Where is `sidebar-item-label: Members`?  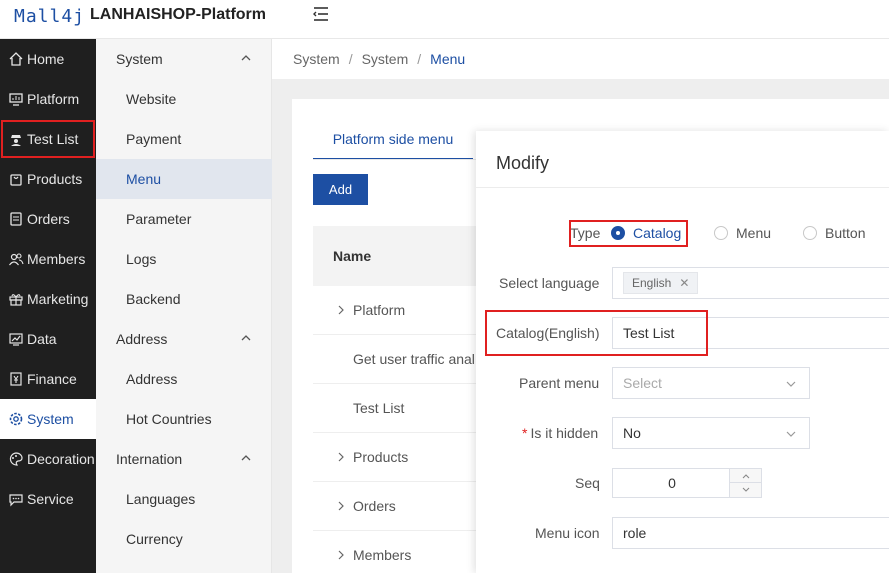
sidebar-item-label: Members is located at coordinates (56, 259).